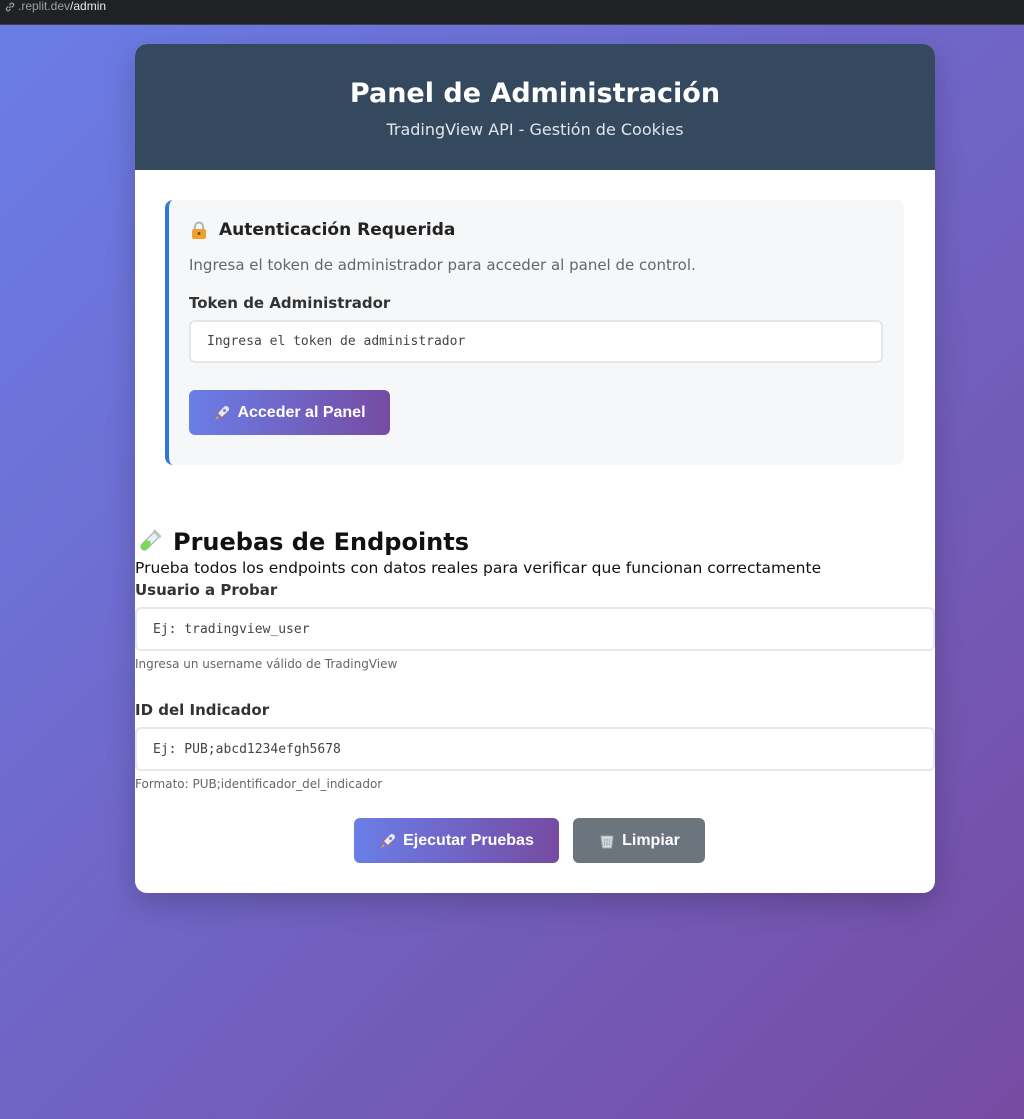 Image resolution: width=1024 pixels, height=1119 pixels. I want to click on access-panel-button: Acceder al Panel, so click(289, 412).